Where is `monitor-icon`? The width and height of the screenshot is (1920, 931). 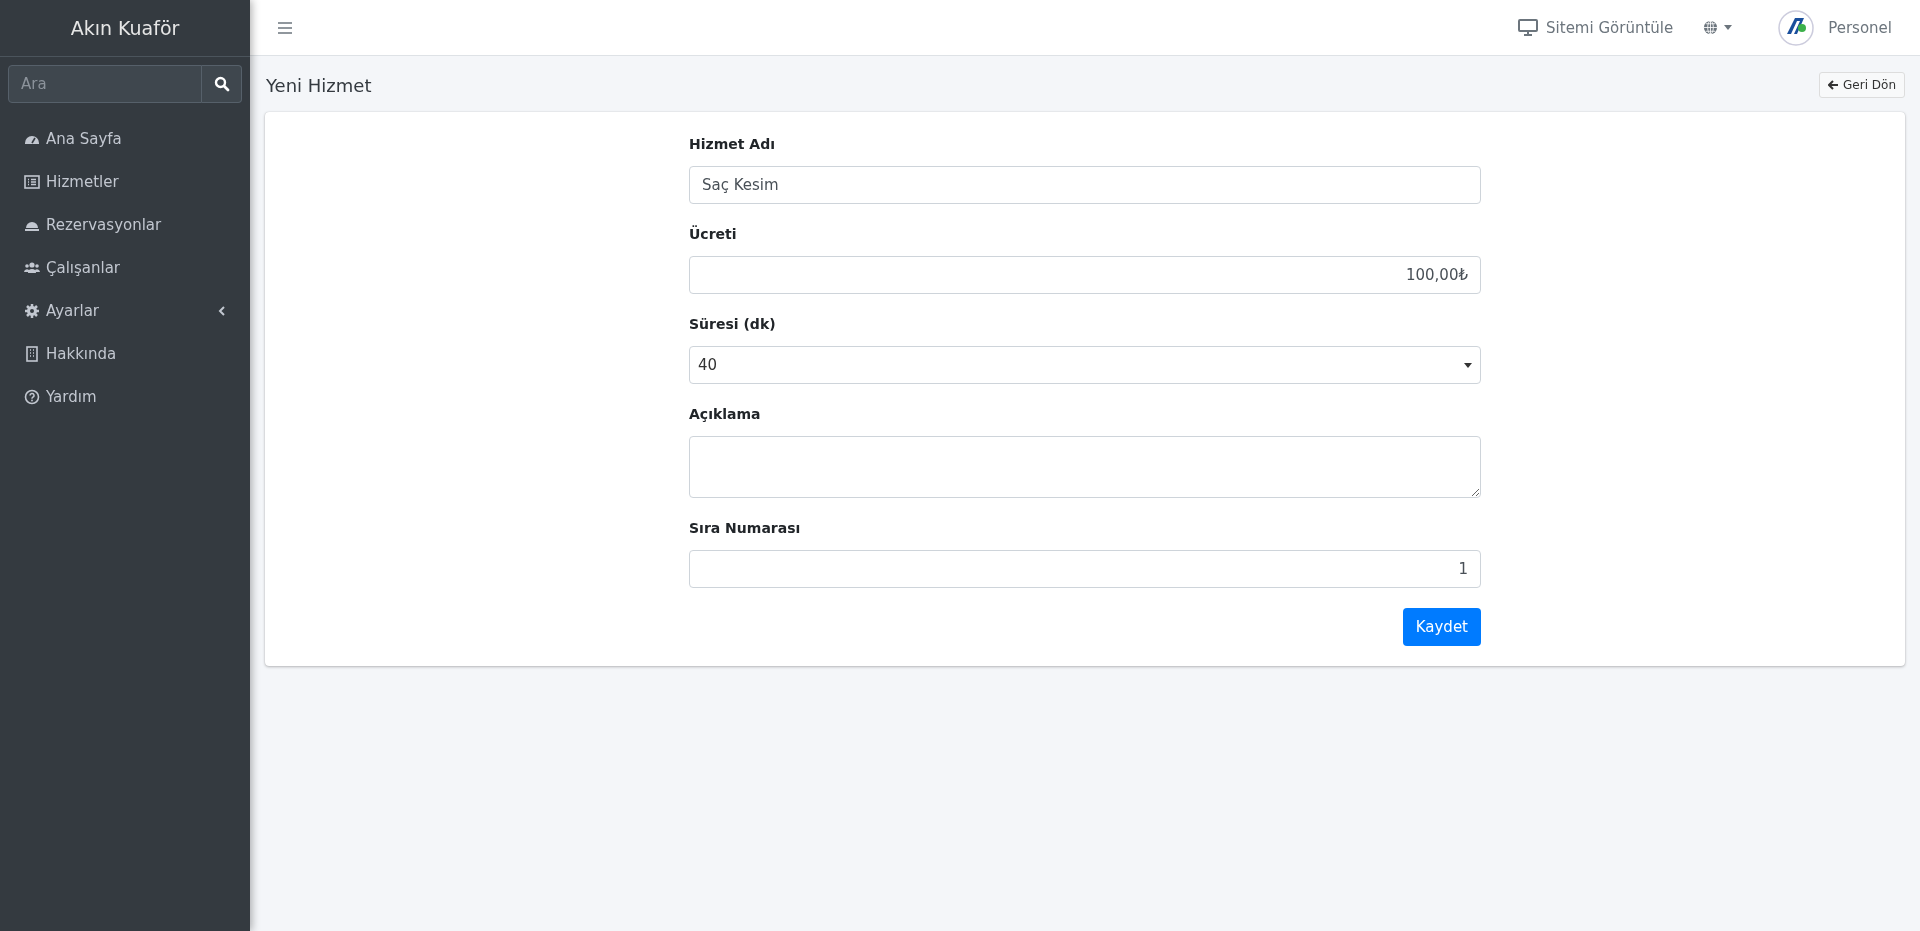
monitor-icon is located at coordinates (1528, 27).